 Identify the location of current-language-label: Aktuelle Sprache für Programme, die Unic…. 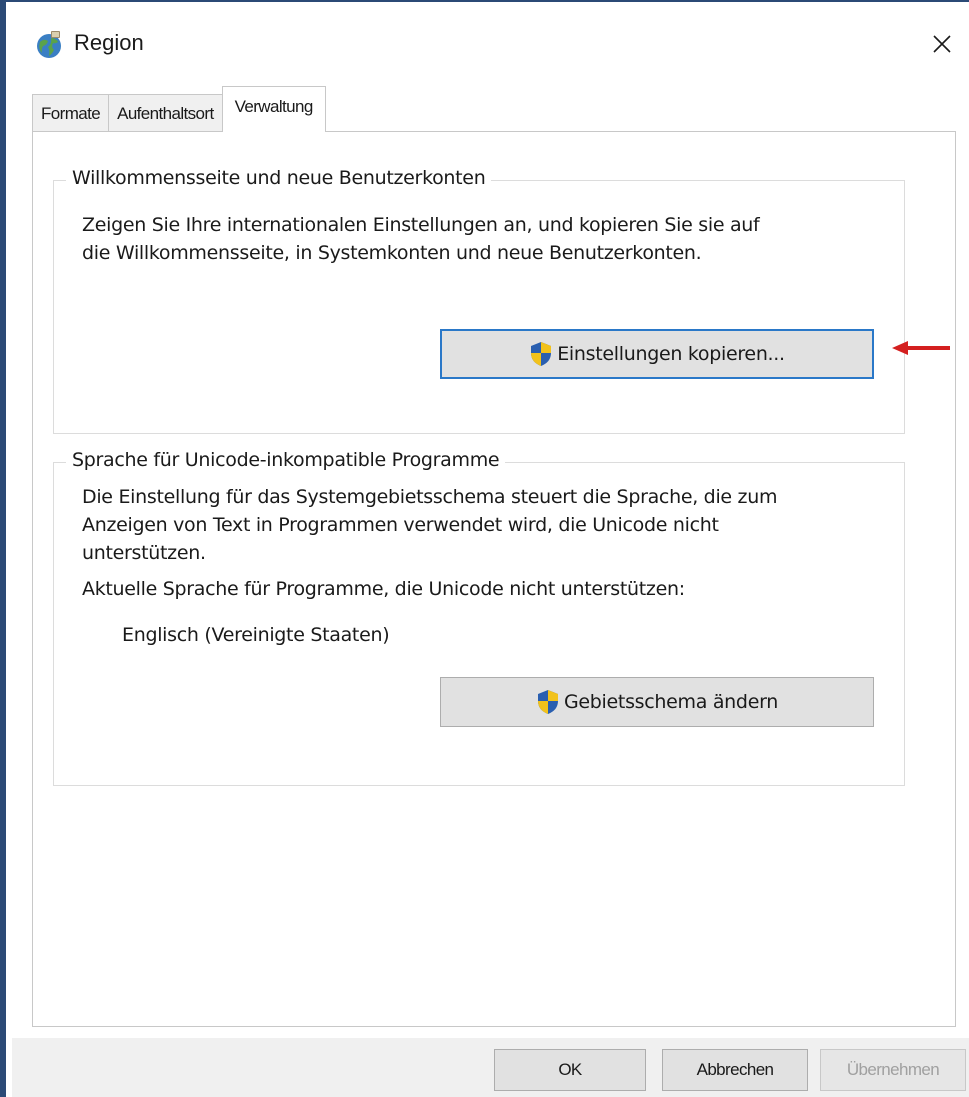
(383, 589).